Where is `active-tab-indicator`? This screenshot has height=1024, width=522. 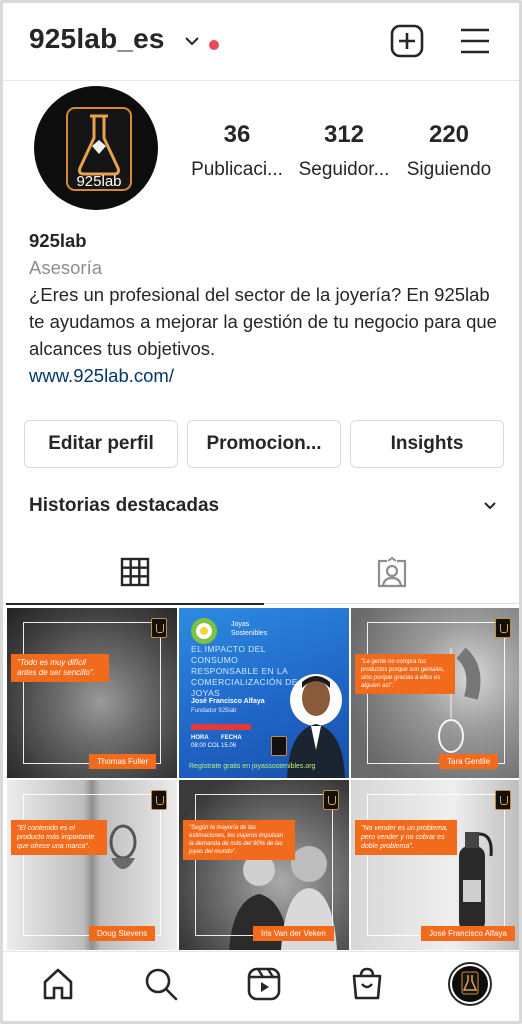 active-tab-indicator is located at coordinates (135, 604).